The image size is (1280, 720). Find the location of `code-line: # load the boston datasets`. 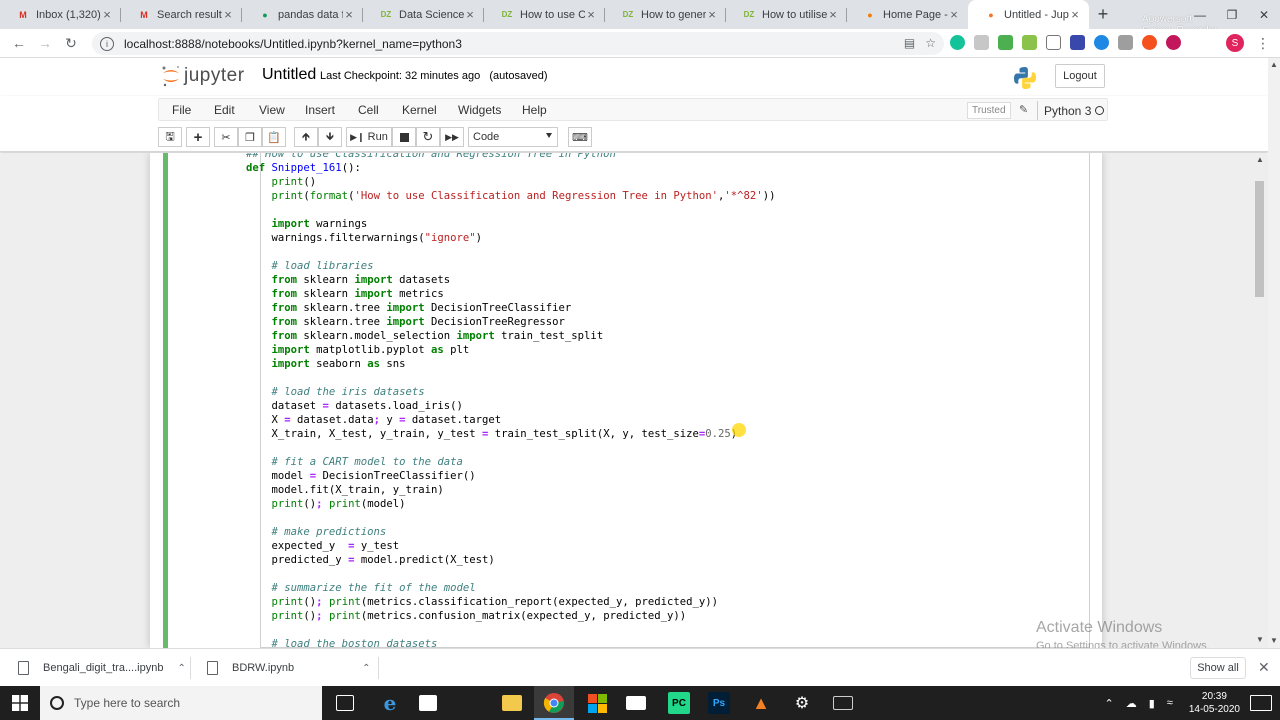

code-line: # load the boston datasets is located at coordinates (510, 642).